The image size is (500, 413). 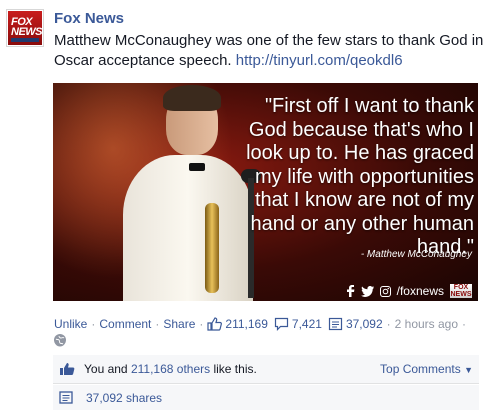 What do you see at coordinates (212, 248) in the screenshot?
I see `photo-oscar-statuette` at bounding box center [212, 248].